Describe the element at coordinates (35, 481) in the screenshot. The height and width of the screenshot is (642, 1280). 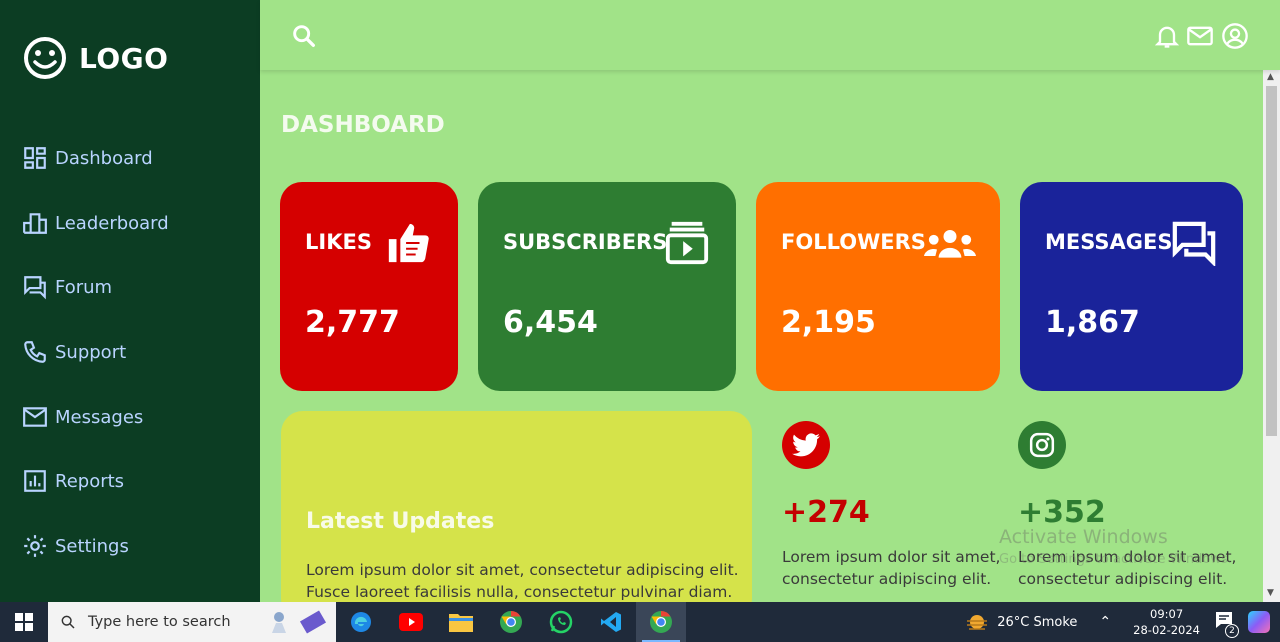
I see `reports-icon` at that location.